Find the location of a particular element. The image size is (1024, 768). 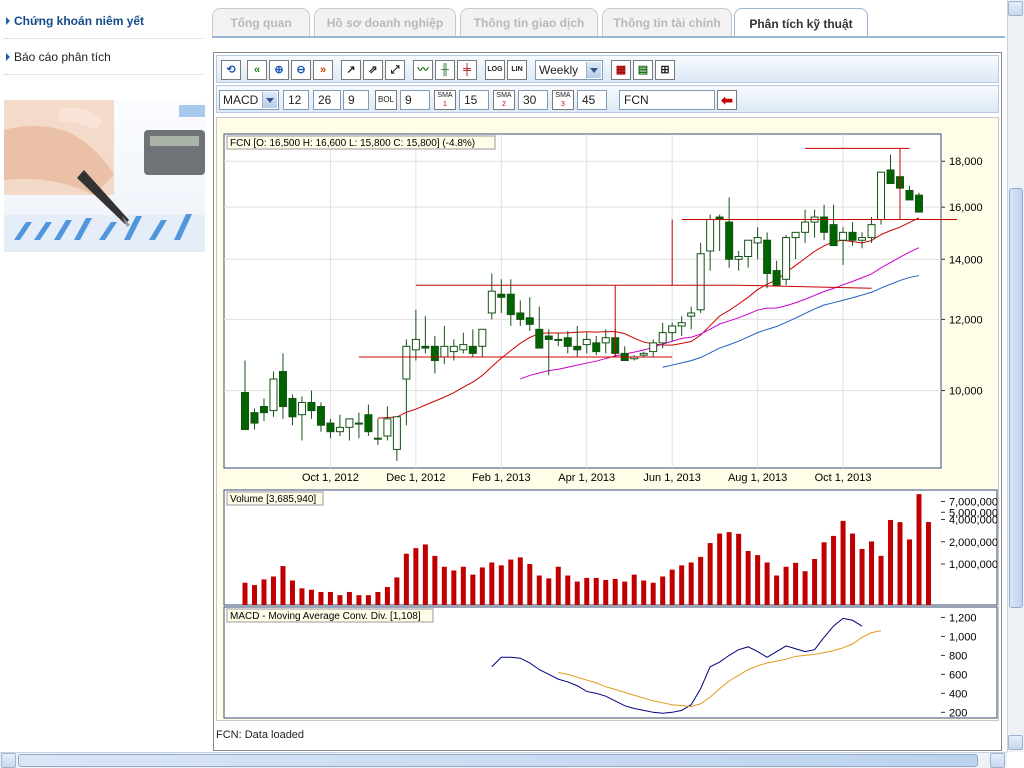

scroll-right-icon: » is located at coordinates (323, 70).